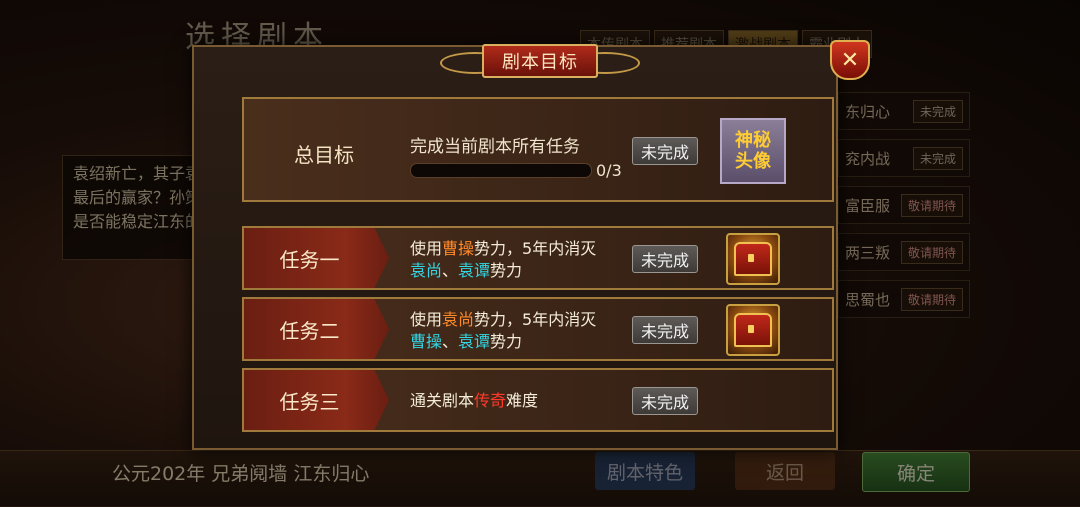 This screenshot has width=1080, height=507. Describe the element at coordinates (665, 151) in the screenshot. I see `total-goal-status: 未完成` at that location.